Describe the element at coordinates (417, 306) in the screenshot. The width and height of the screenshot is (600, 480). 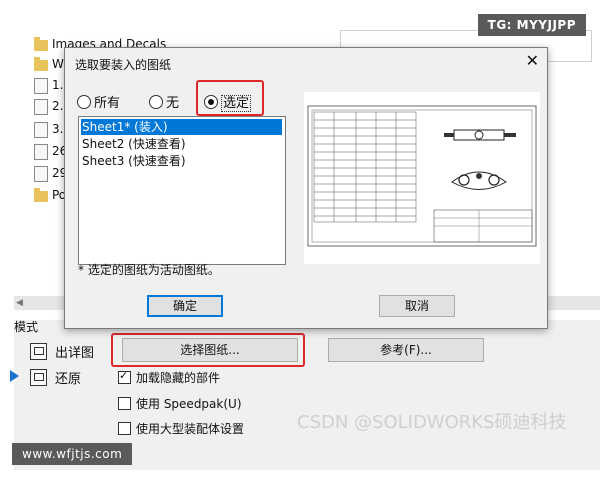
I see `cancel-button: 取消` at that location.